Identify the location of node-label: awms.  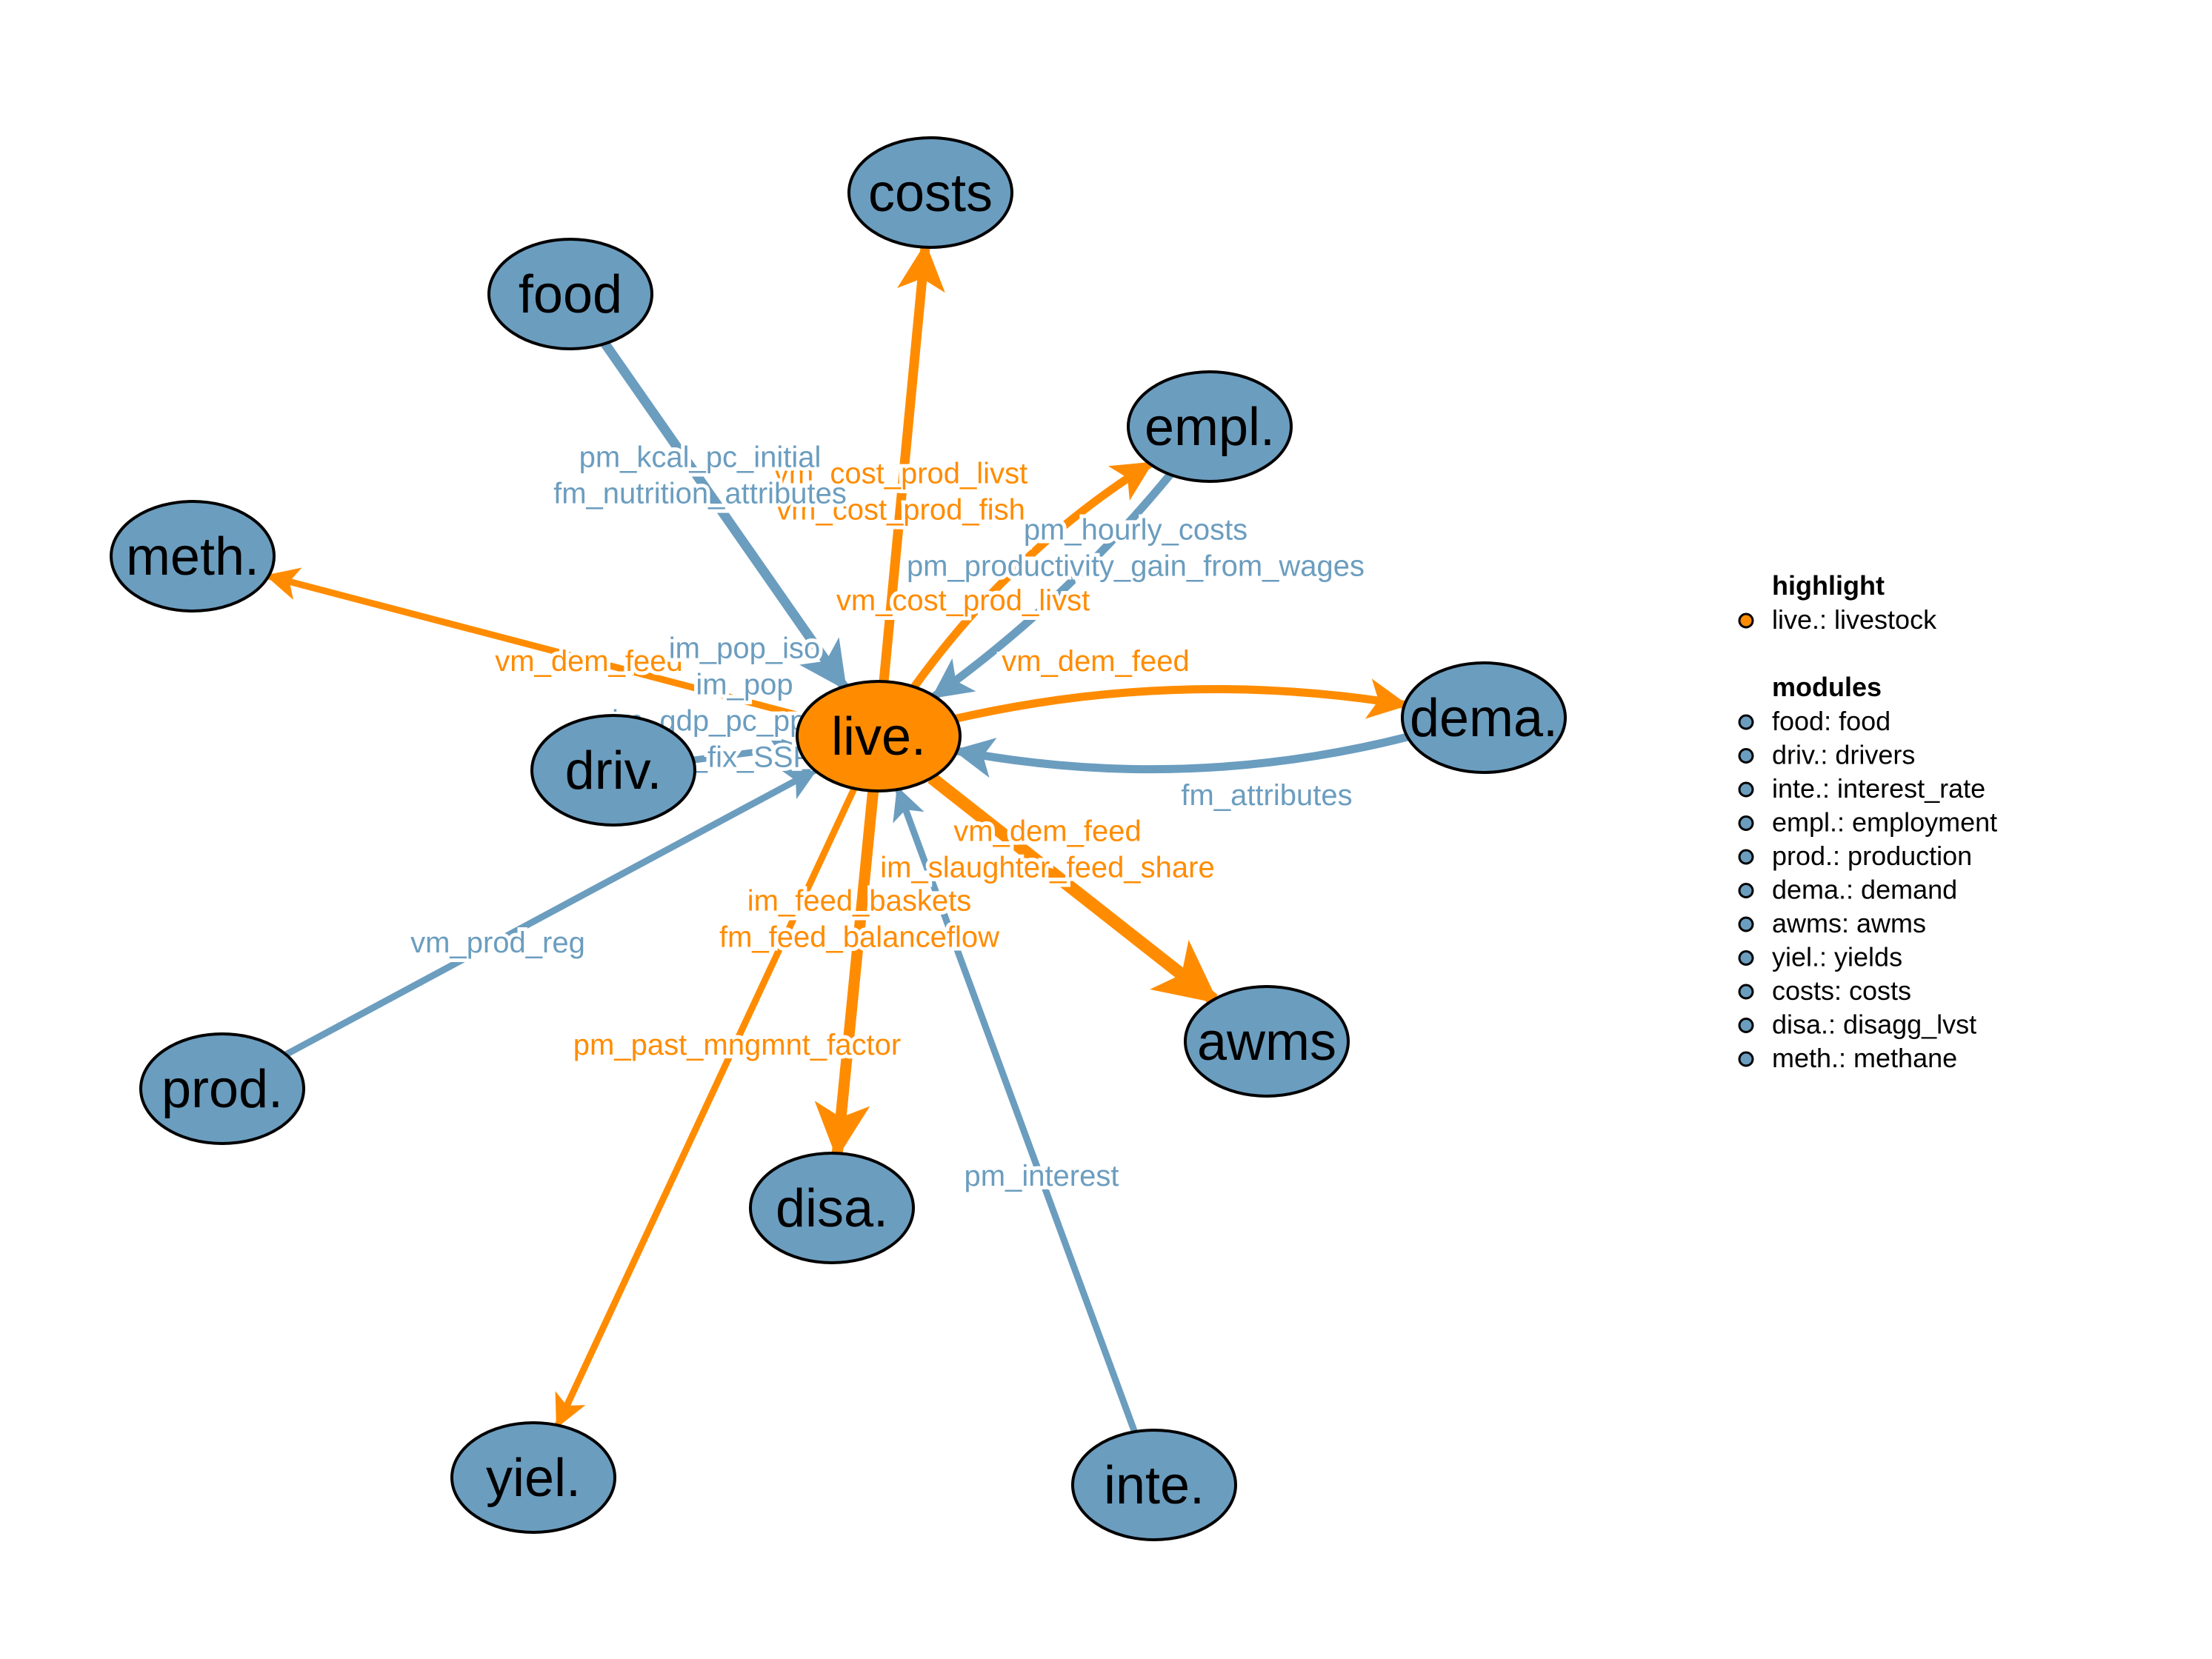
(1266, 1042).